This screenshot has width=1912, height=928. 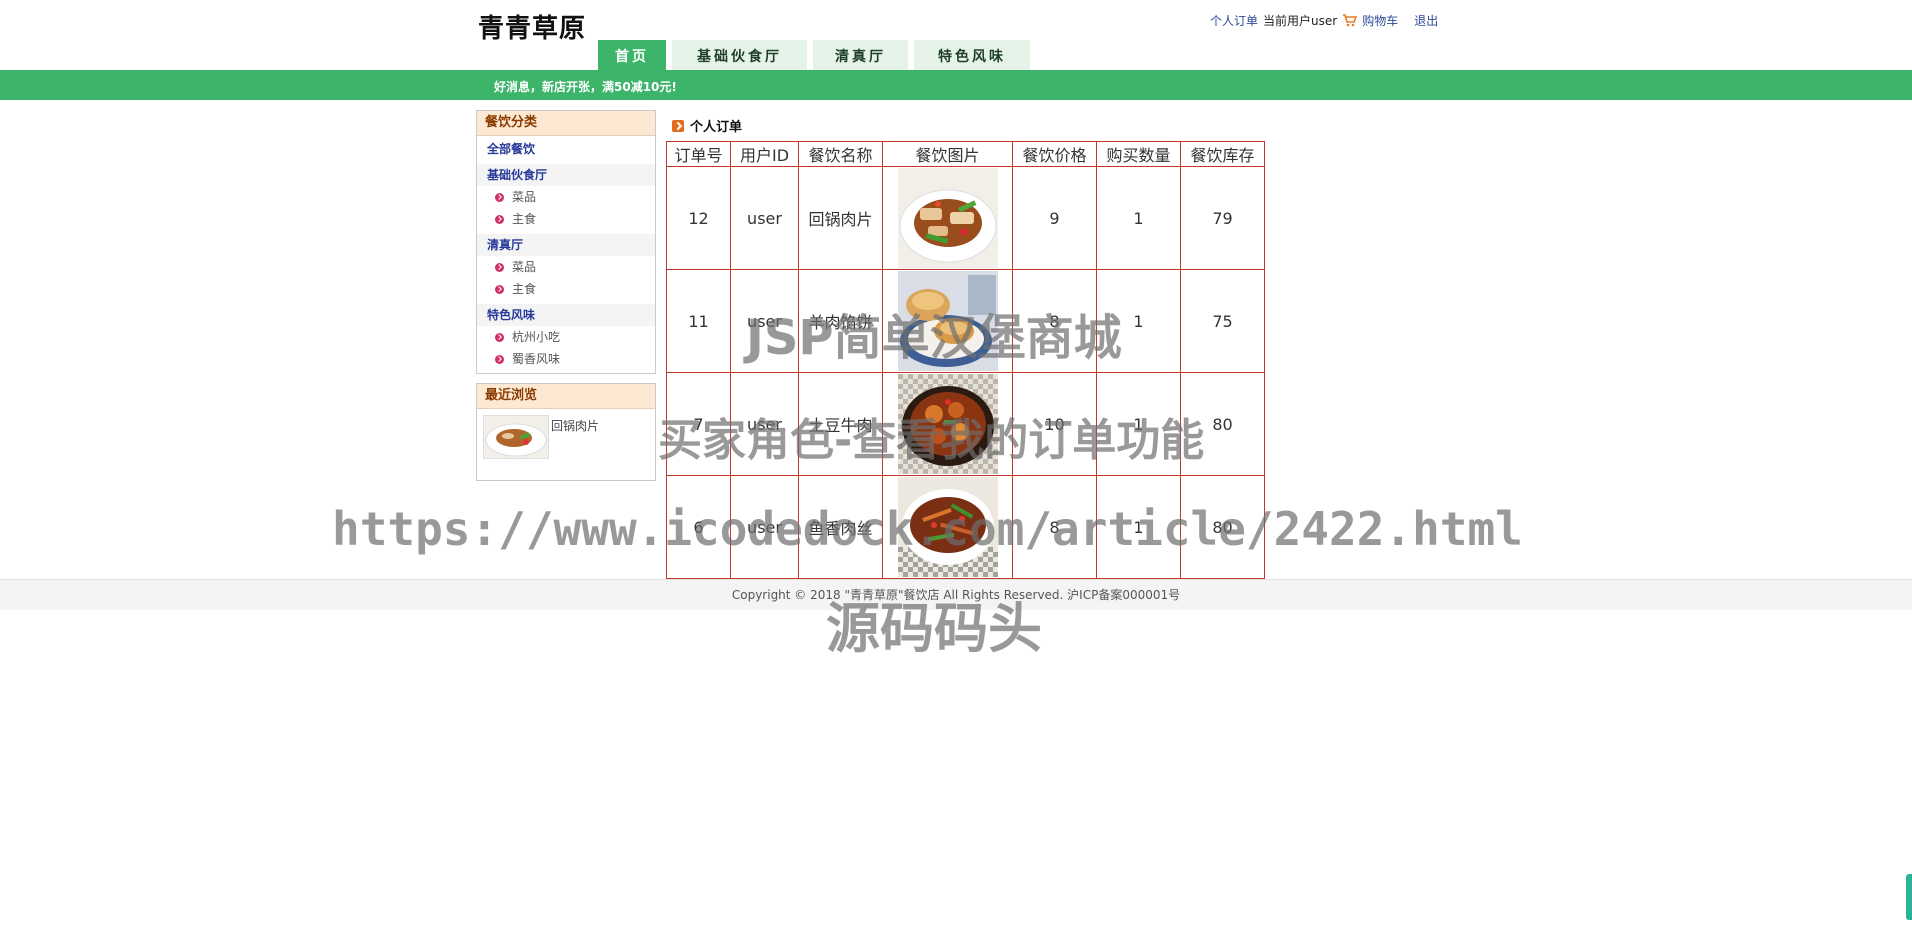 I want to click on promo-banner: 好消息，新店开张，满50减10元!, so click(x=956, y=85).